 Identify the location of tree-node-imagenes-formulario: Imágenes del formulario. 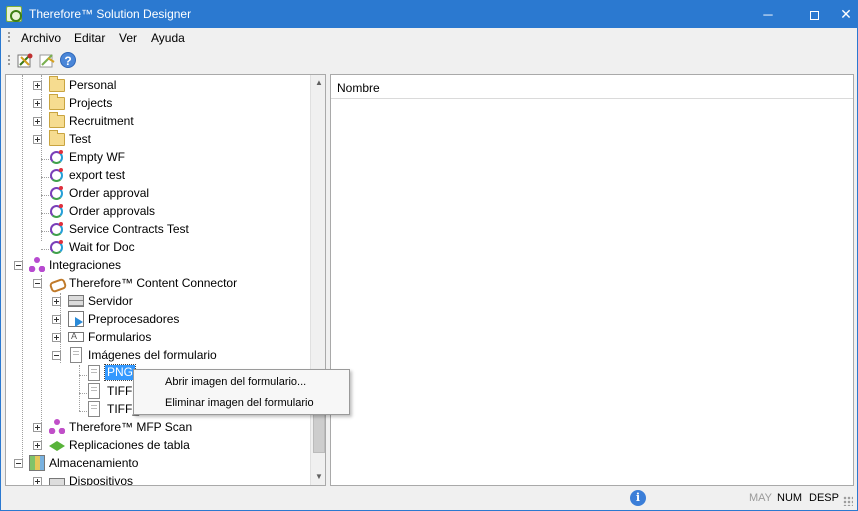
(156, 355).